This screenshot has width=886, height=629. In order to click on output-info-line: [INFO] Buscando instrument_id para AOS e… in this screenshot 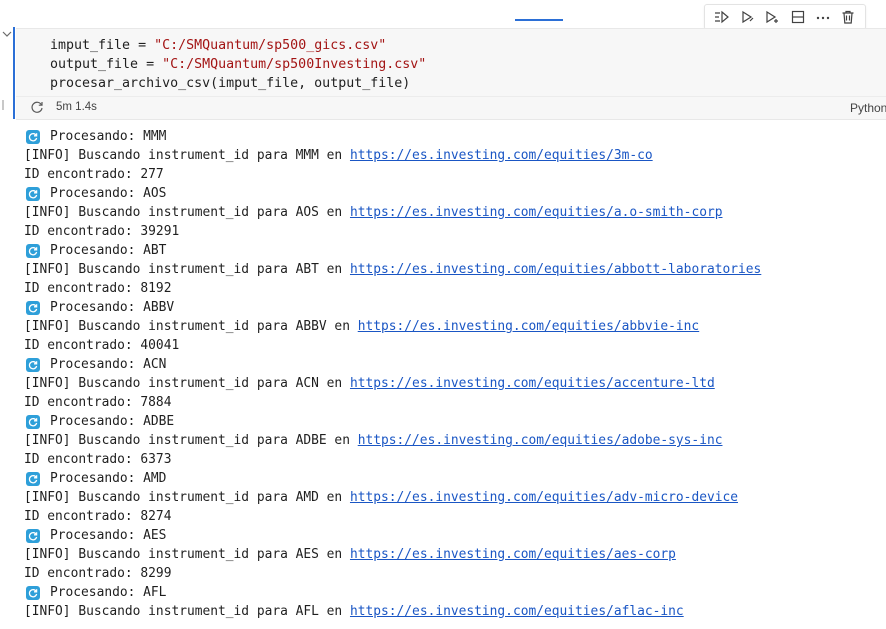, I will do `click(454, 212)`.